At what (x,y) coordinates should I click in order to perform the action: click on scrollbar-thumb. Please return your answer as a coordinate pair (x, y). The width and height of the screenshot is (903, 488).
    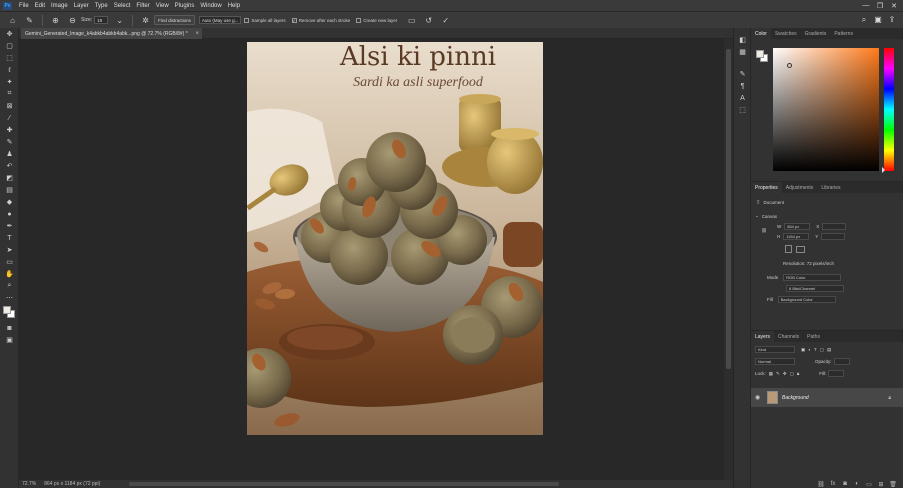
    Looking at the image, I should click on (728, 209).